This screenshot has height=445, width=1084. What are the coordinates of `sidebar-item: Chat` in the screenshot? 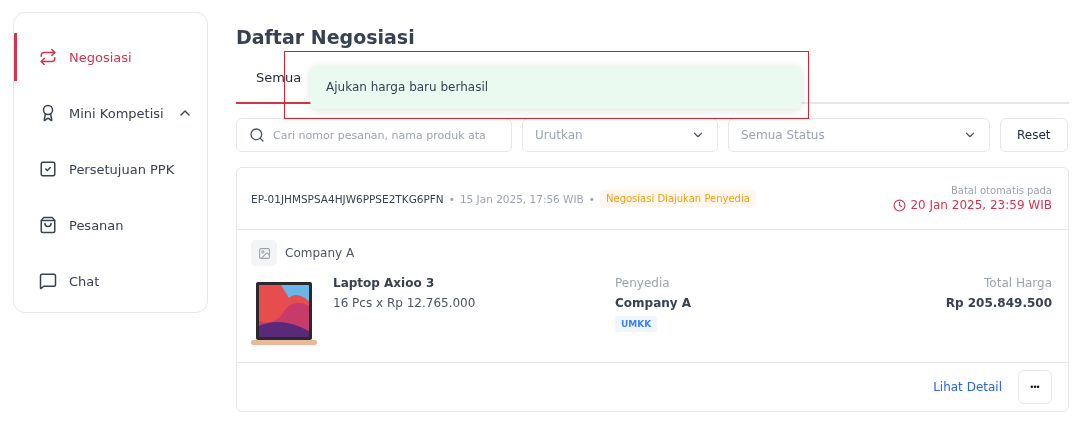 It's located at (110, 281).